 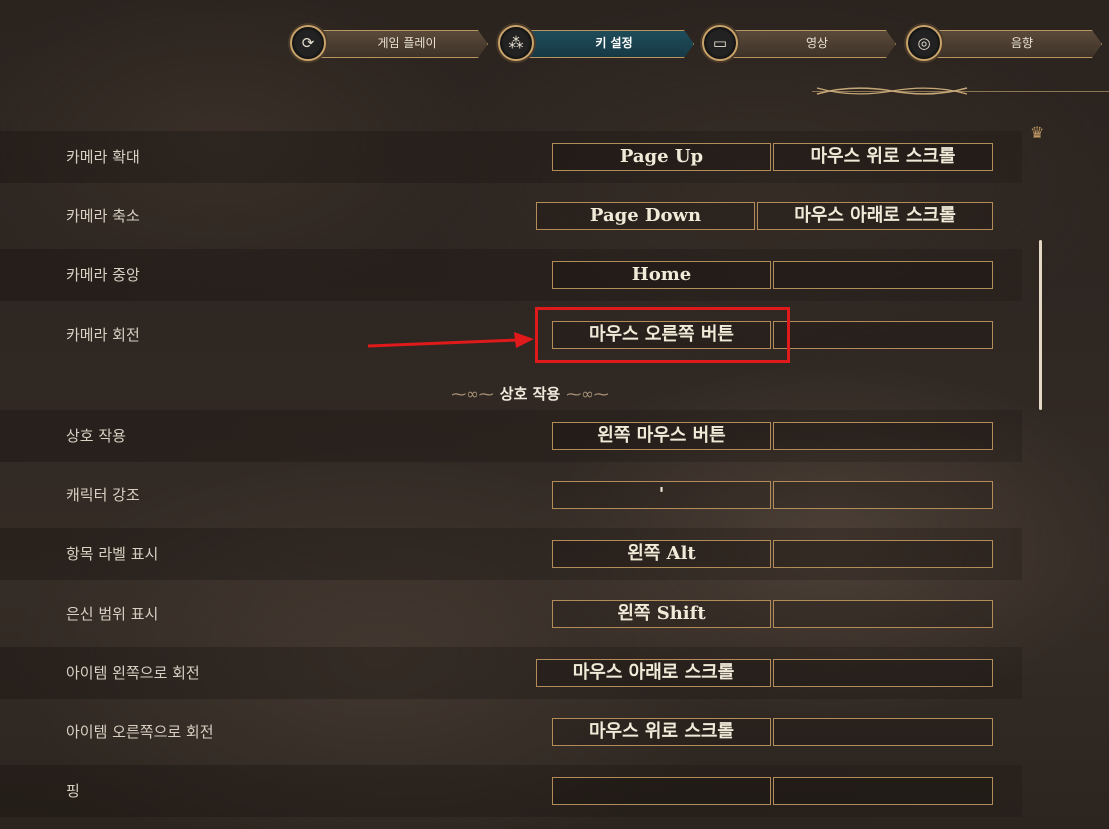 I want to click on keybind-row: 아이템 오른쪽으로 회전 마우스 위로 스크롤, so click(x=511, y=732).